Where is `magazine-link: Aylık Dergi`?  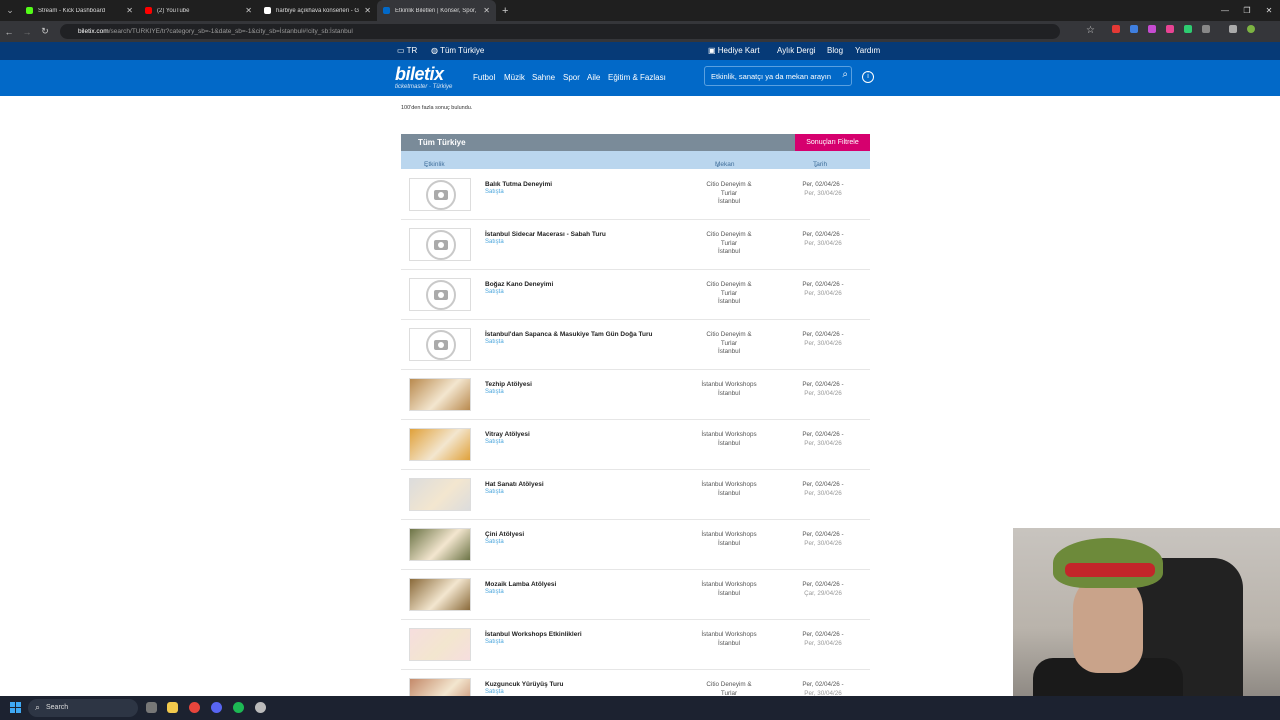
magazine-link: Aylık Dergi is located at coordinates (796, 50).